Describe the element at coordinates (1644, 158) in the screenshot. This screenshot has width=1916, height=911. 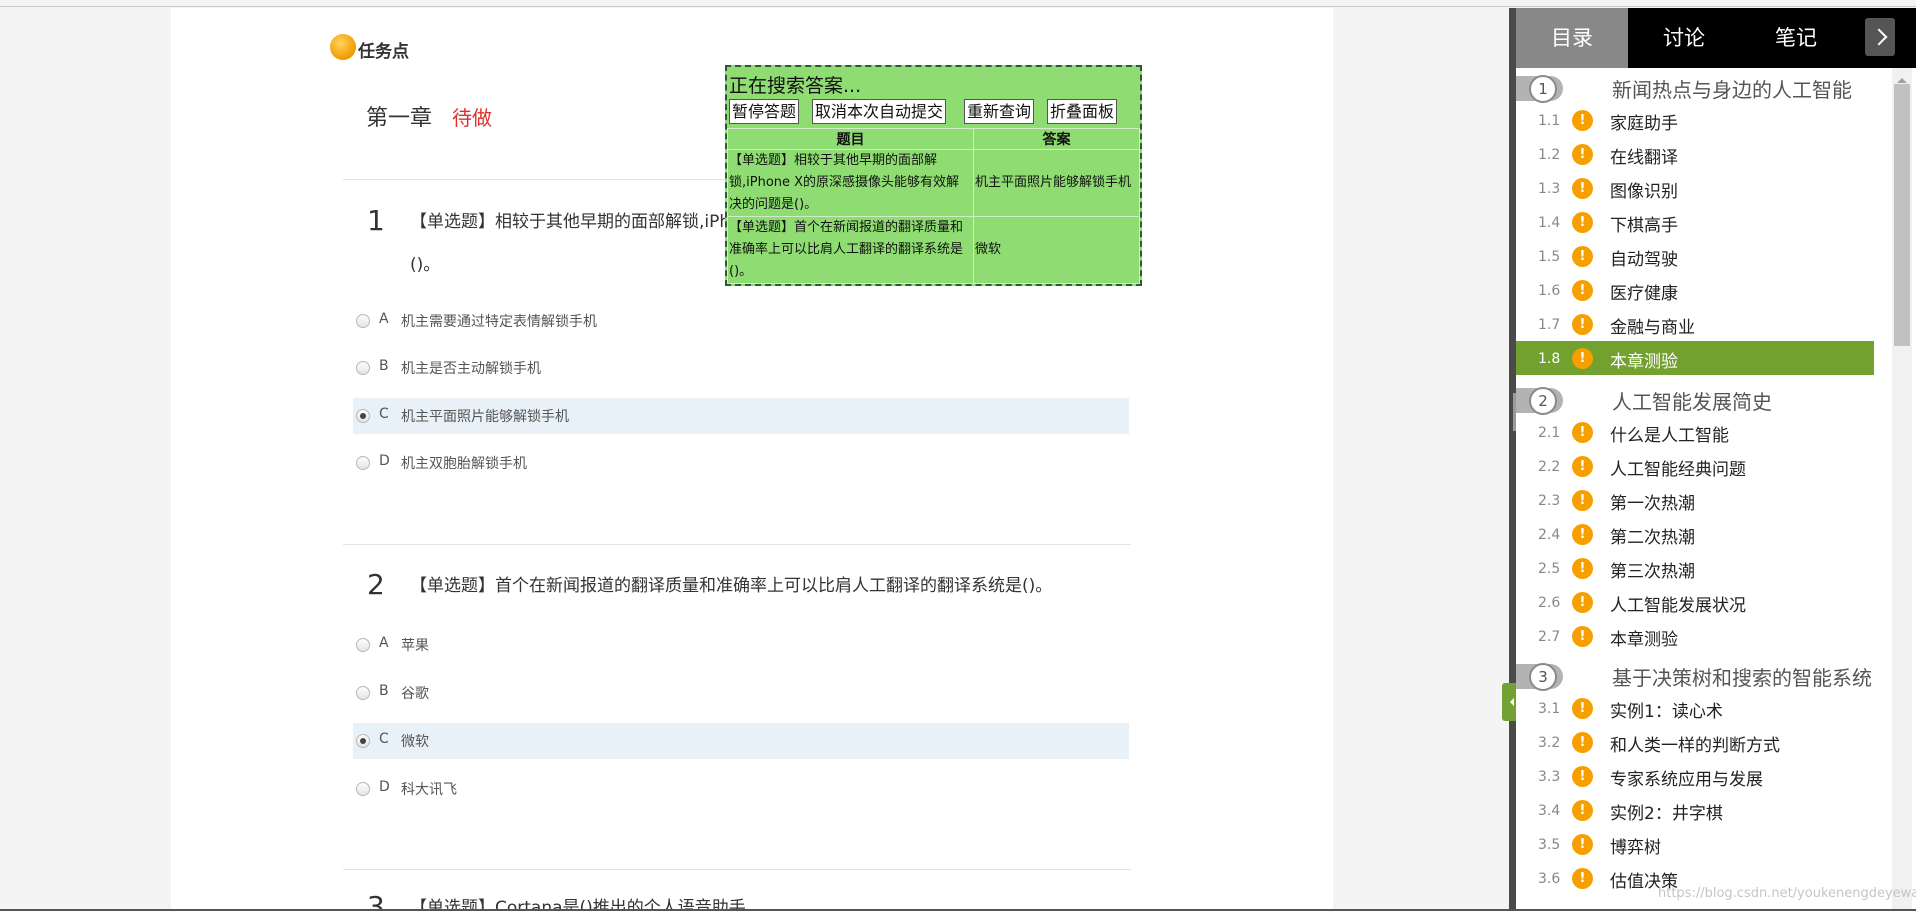
I see `item-title: 在线翻译` at that location.